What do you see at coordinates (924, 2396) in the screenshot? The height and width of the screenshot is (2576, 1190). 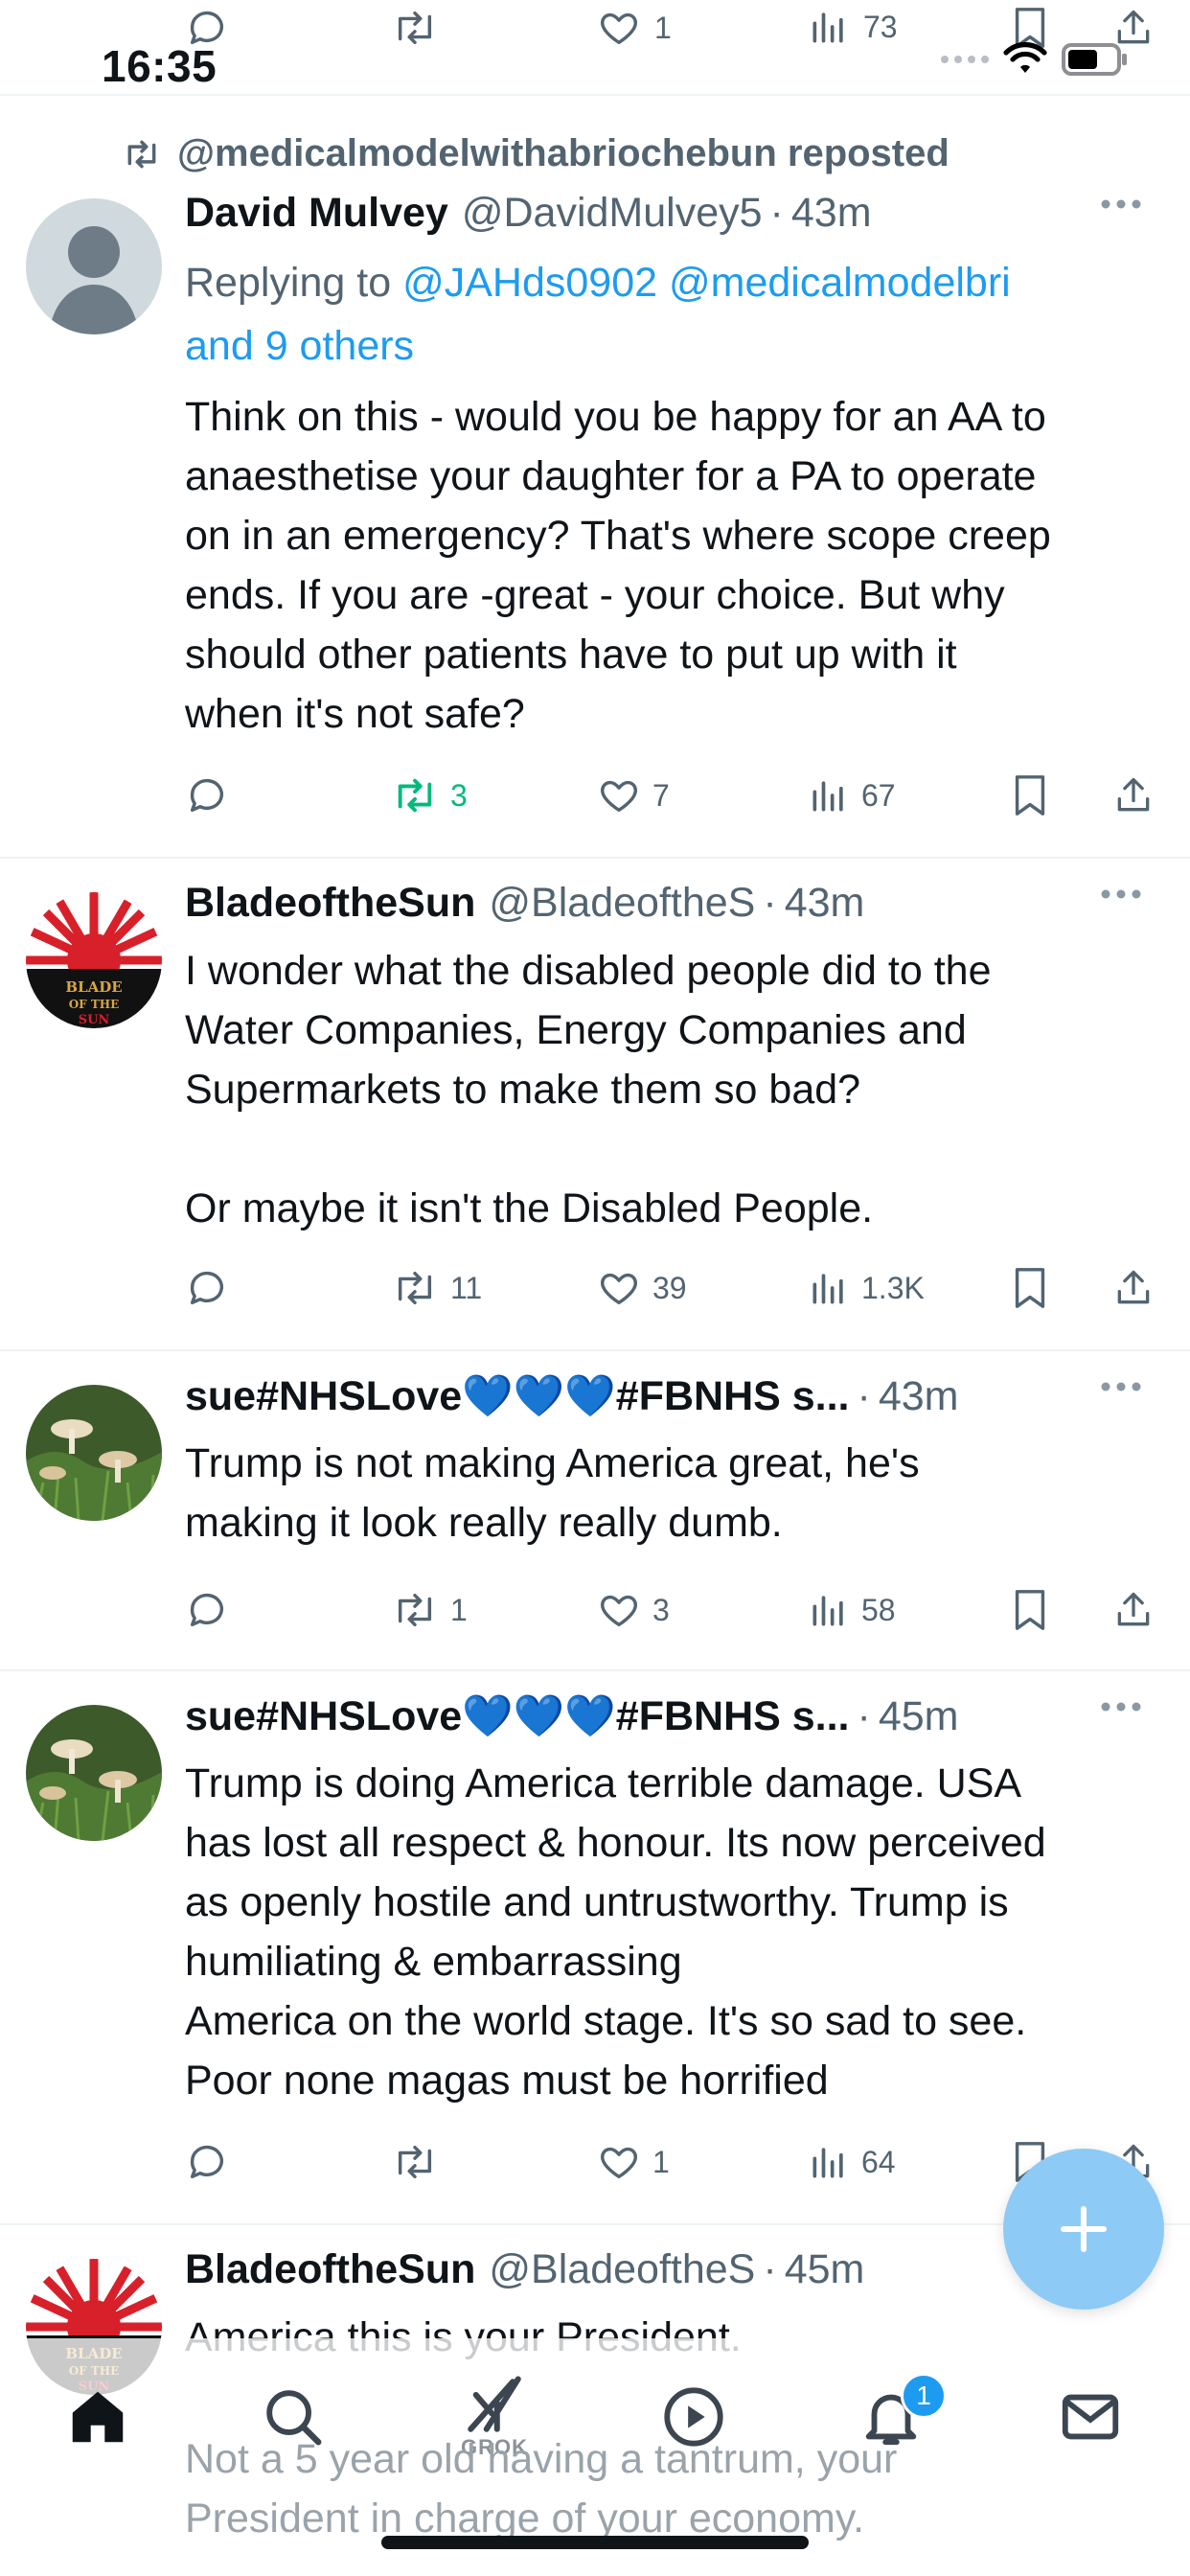 I see `notifications-badge: 1` at bounding box center [924, 2396].